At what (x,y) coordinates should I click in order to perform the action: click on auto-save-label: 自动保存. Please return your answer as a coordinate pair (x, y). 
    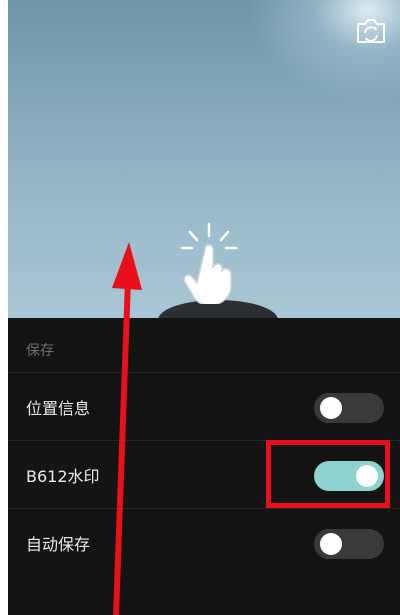
    Looking at the image, I should click on (58, 544).